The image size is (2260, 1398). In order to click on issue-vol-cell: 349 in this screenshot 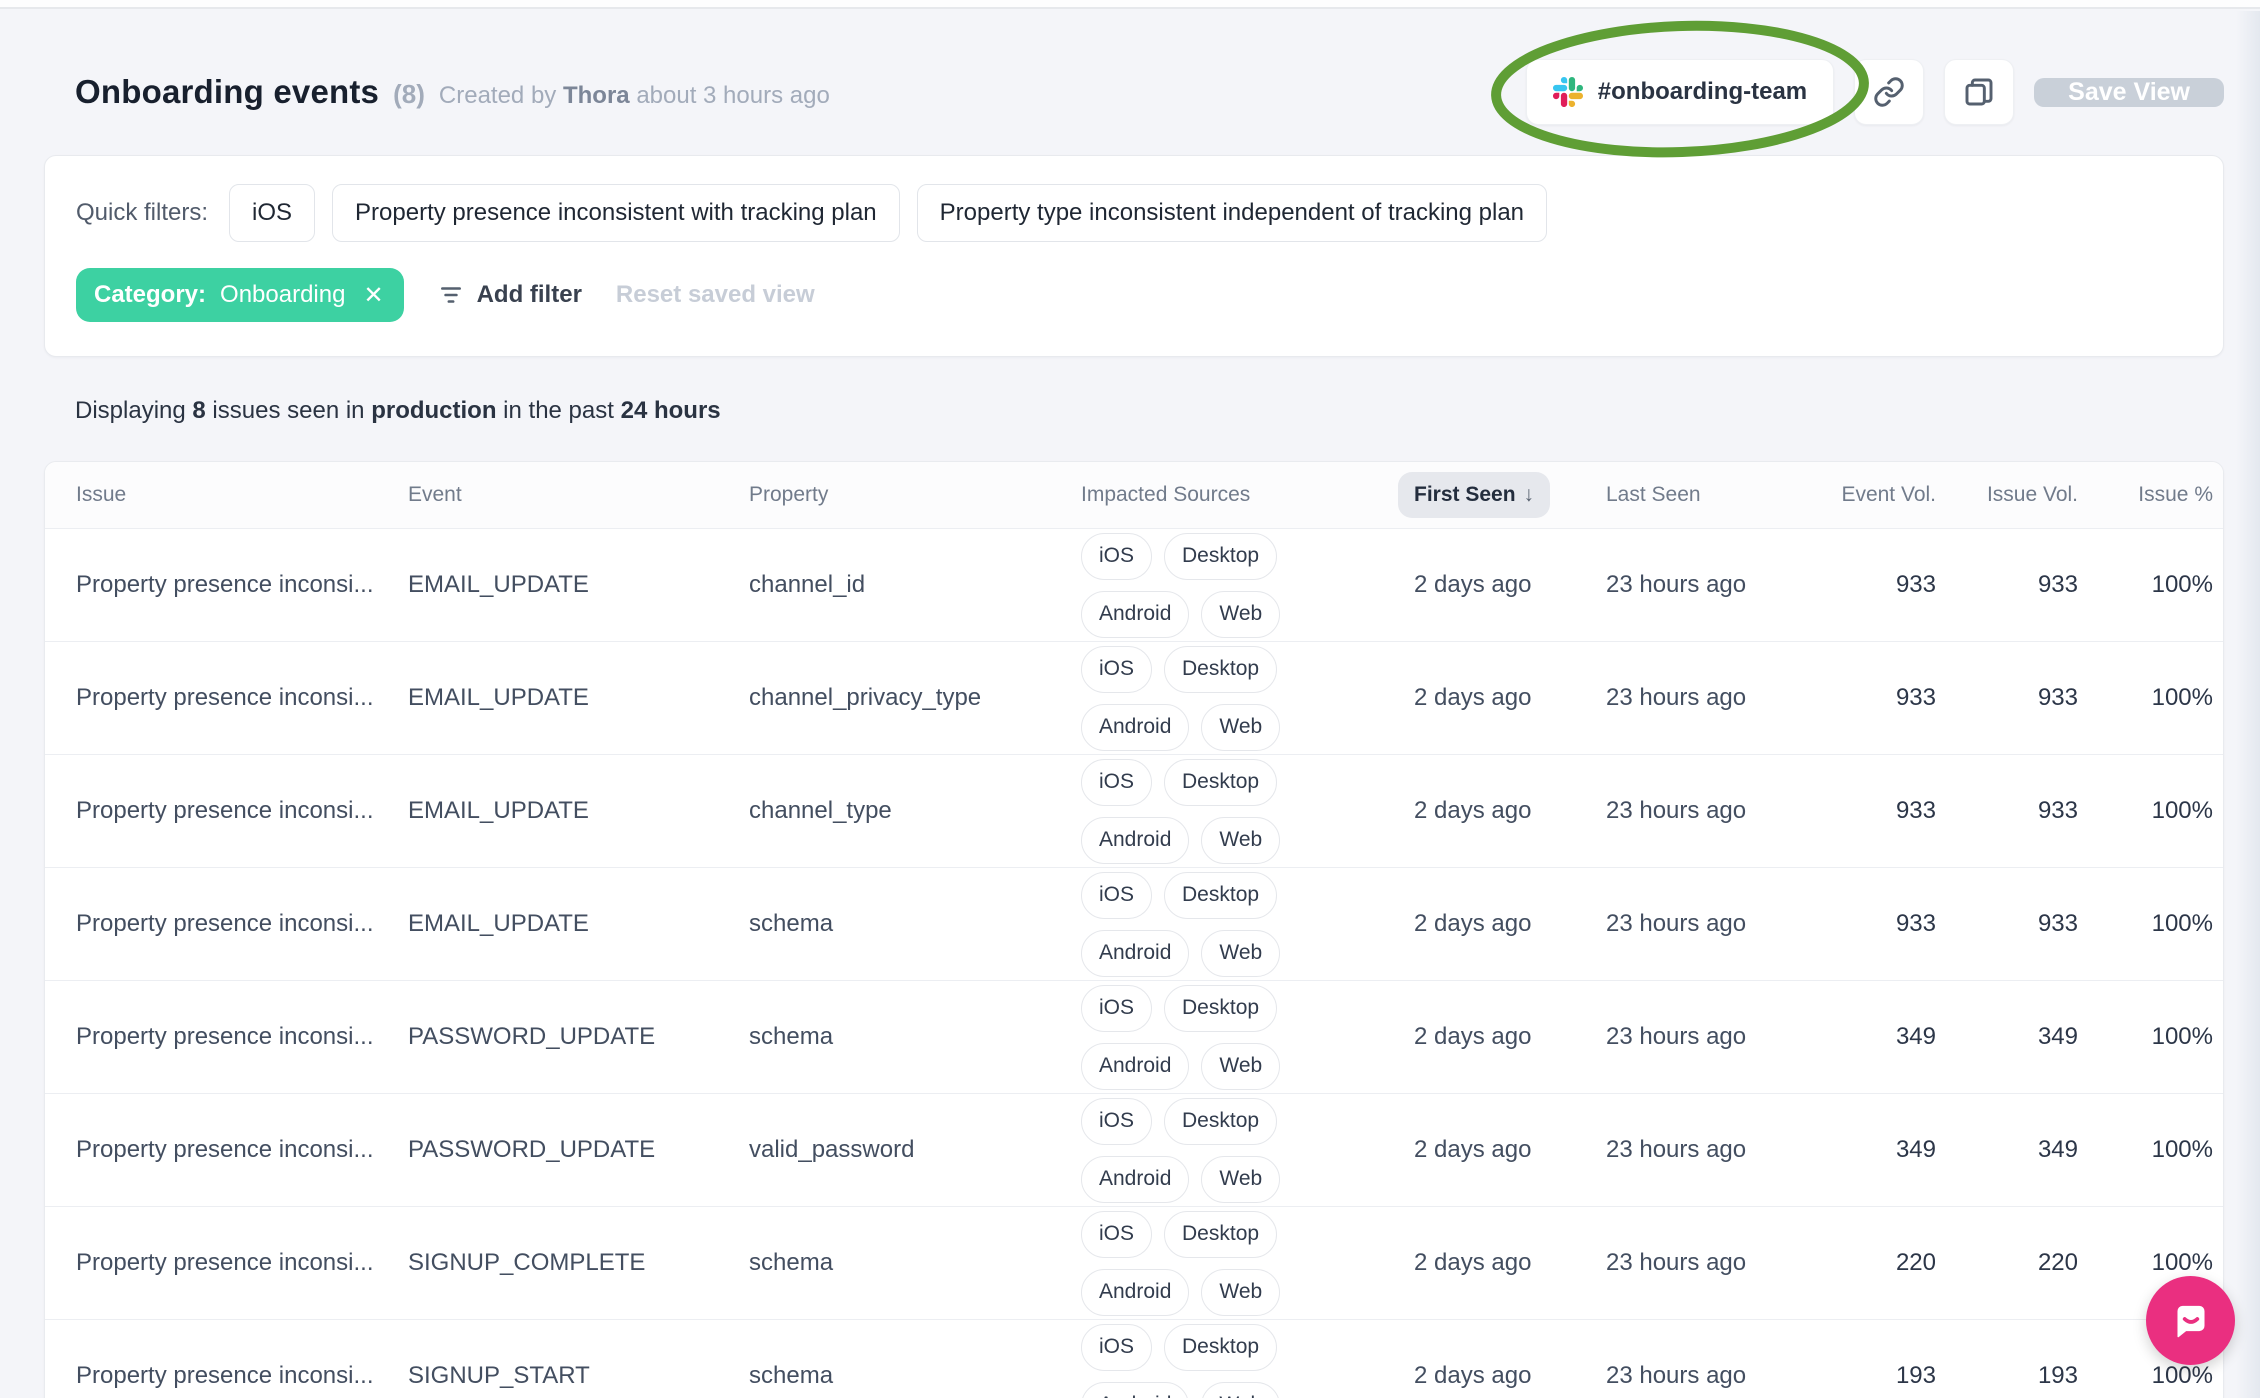, I will do `click(2057, 1149)`.